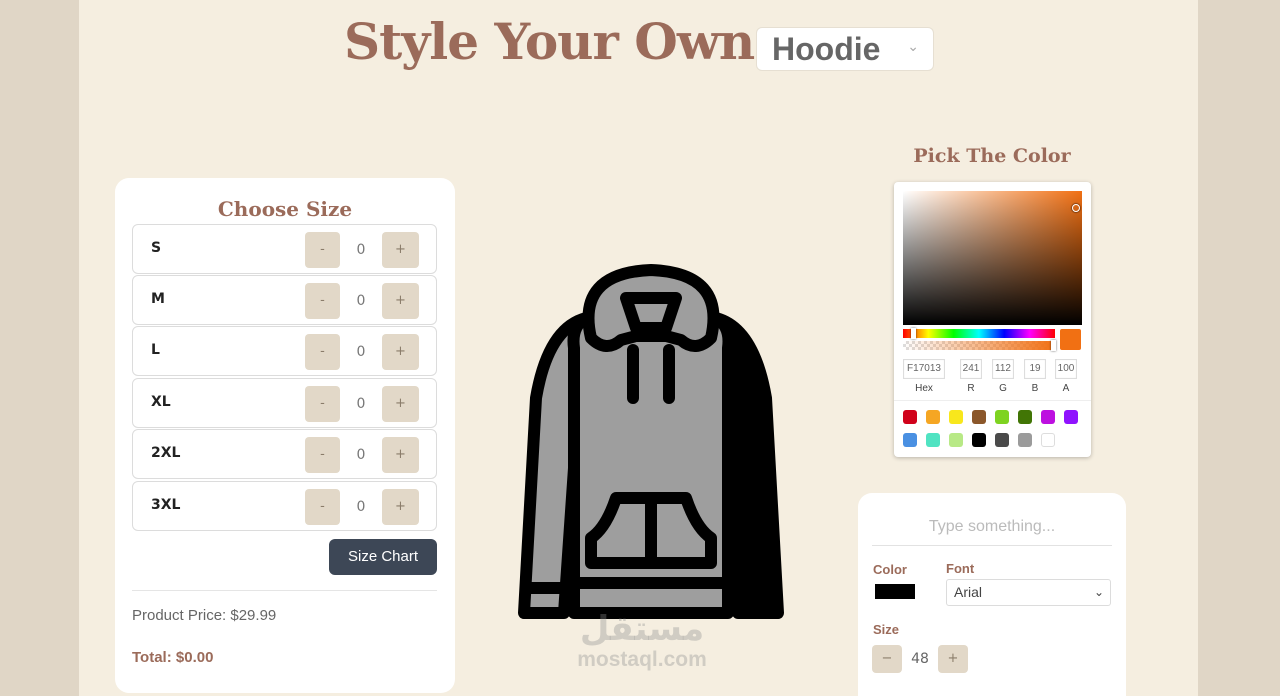  I want to click on text-size-label: Size, so click(886, 629).